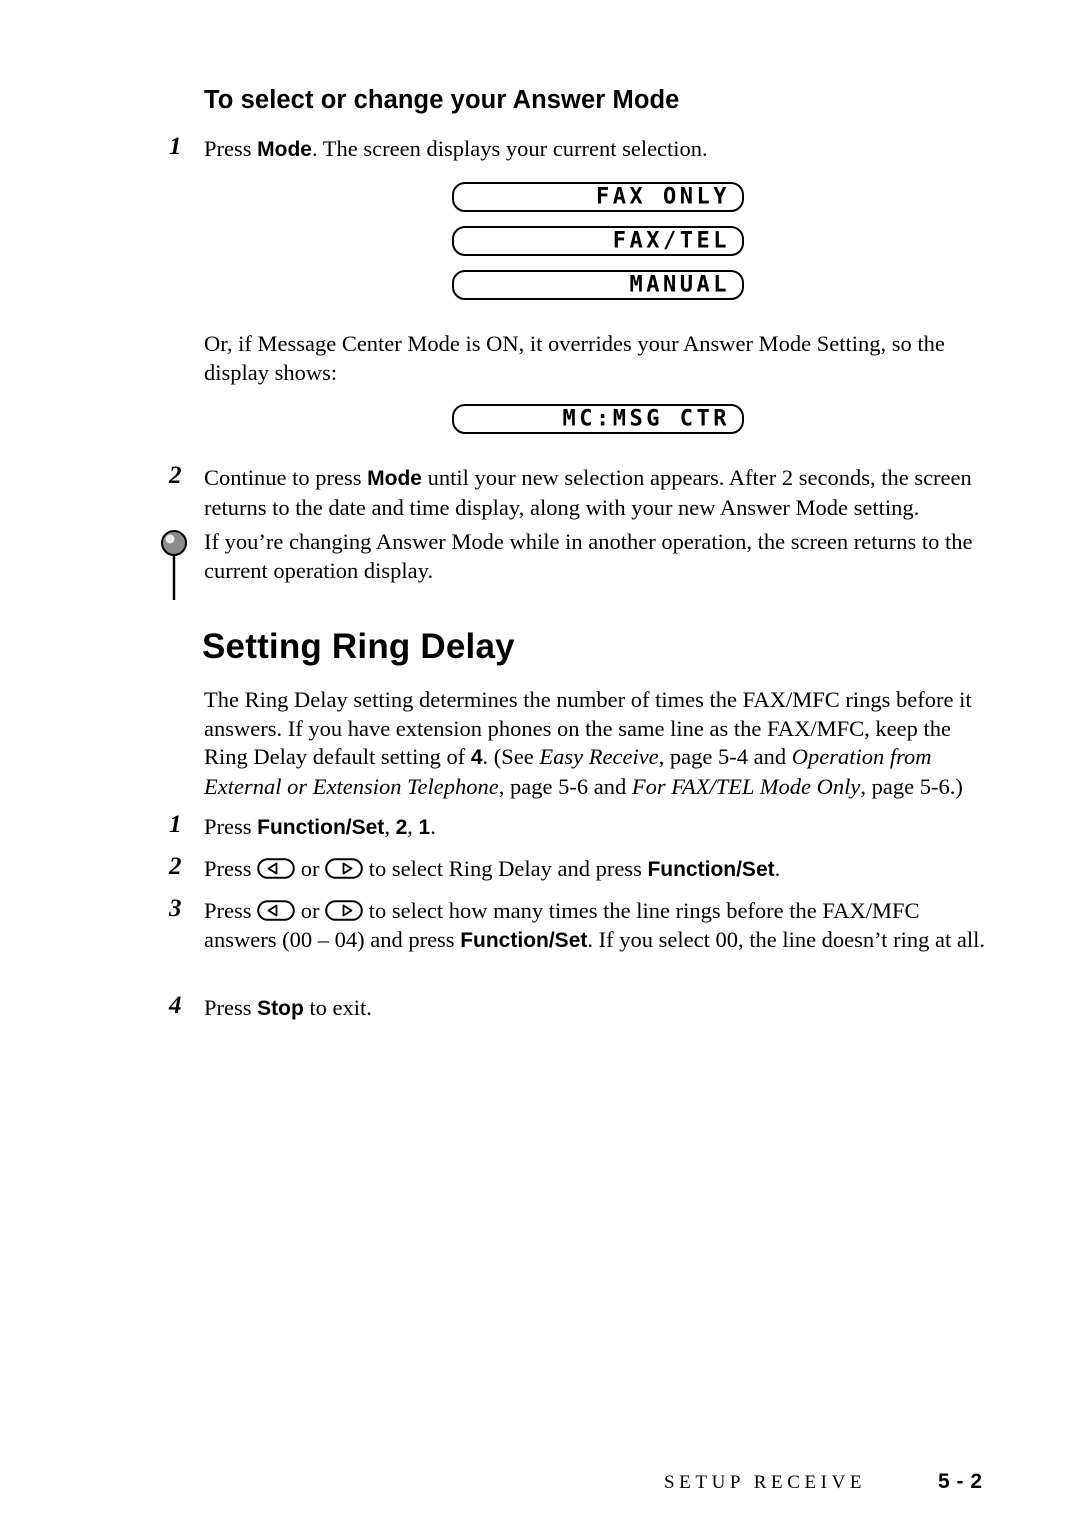 The width and height of the screenshot is (1080, 1529). I want to click on rd-step1-b: ,, so click(390, 826).